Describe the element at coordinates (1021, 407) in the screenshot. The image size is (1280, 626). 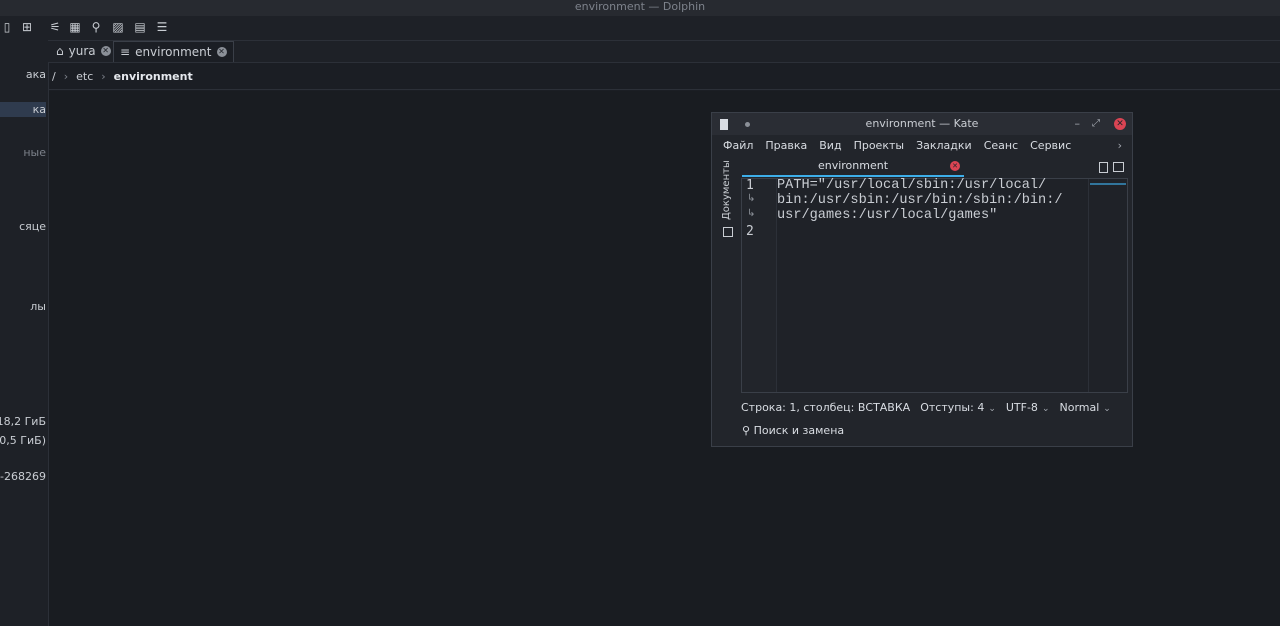
I see `encoding-label: UTF-8` at that location.